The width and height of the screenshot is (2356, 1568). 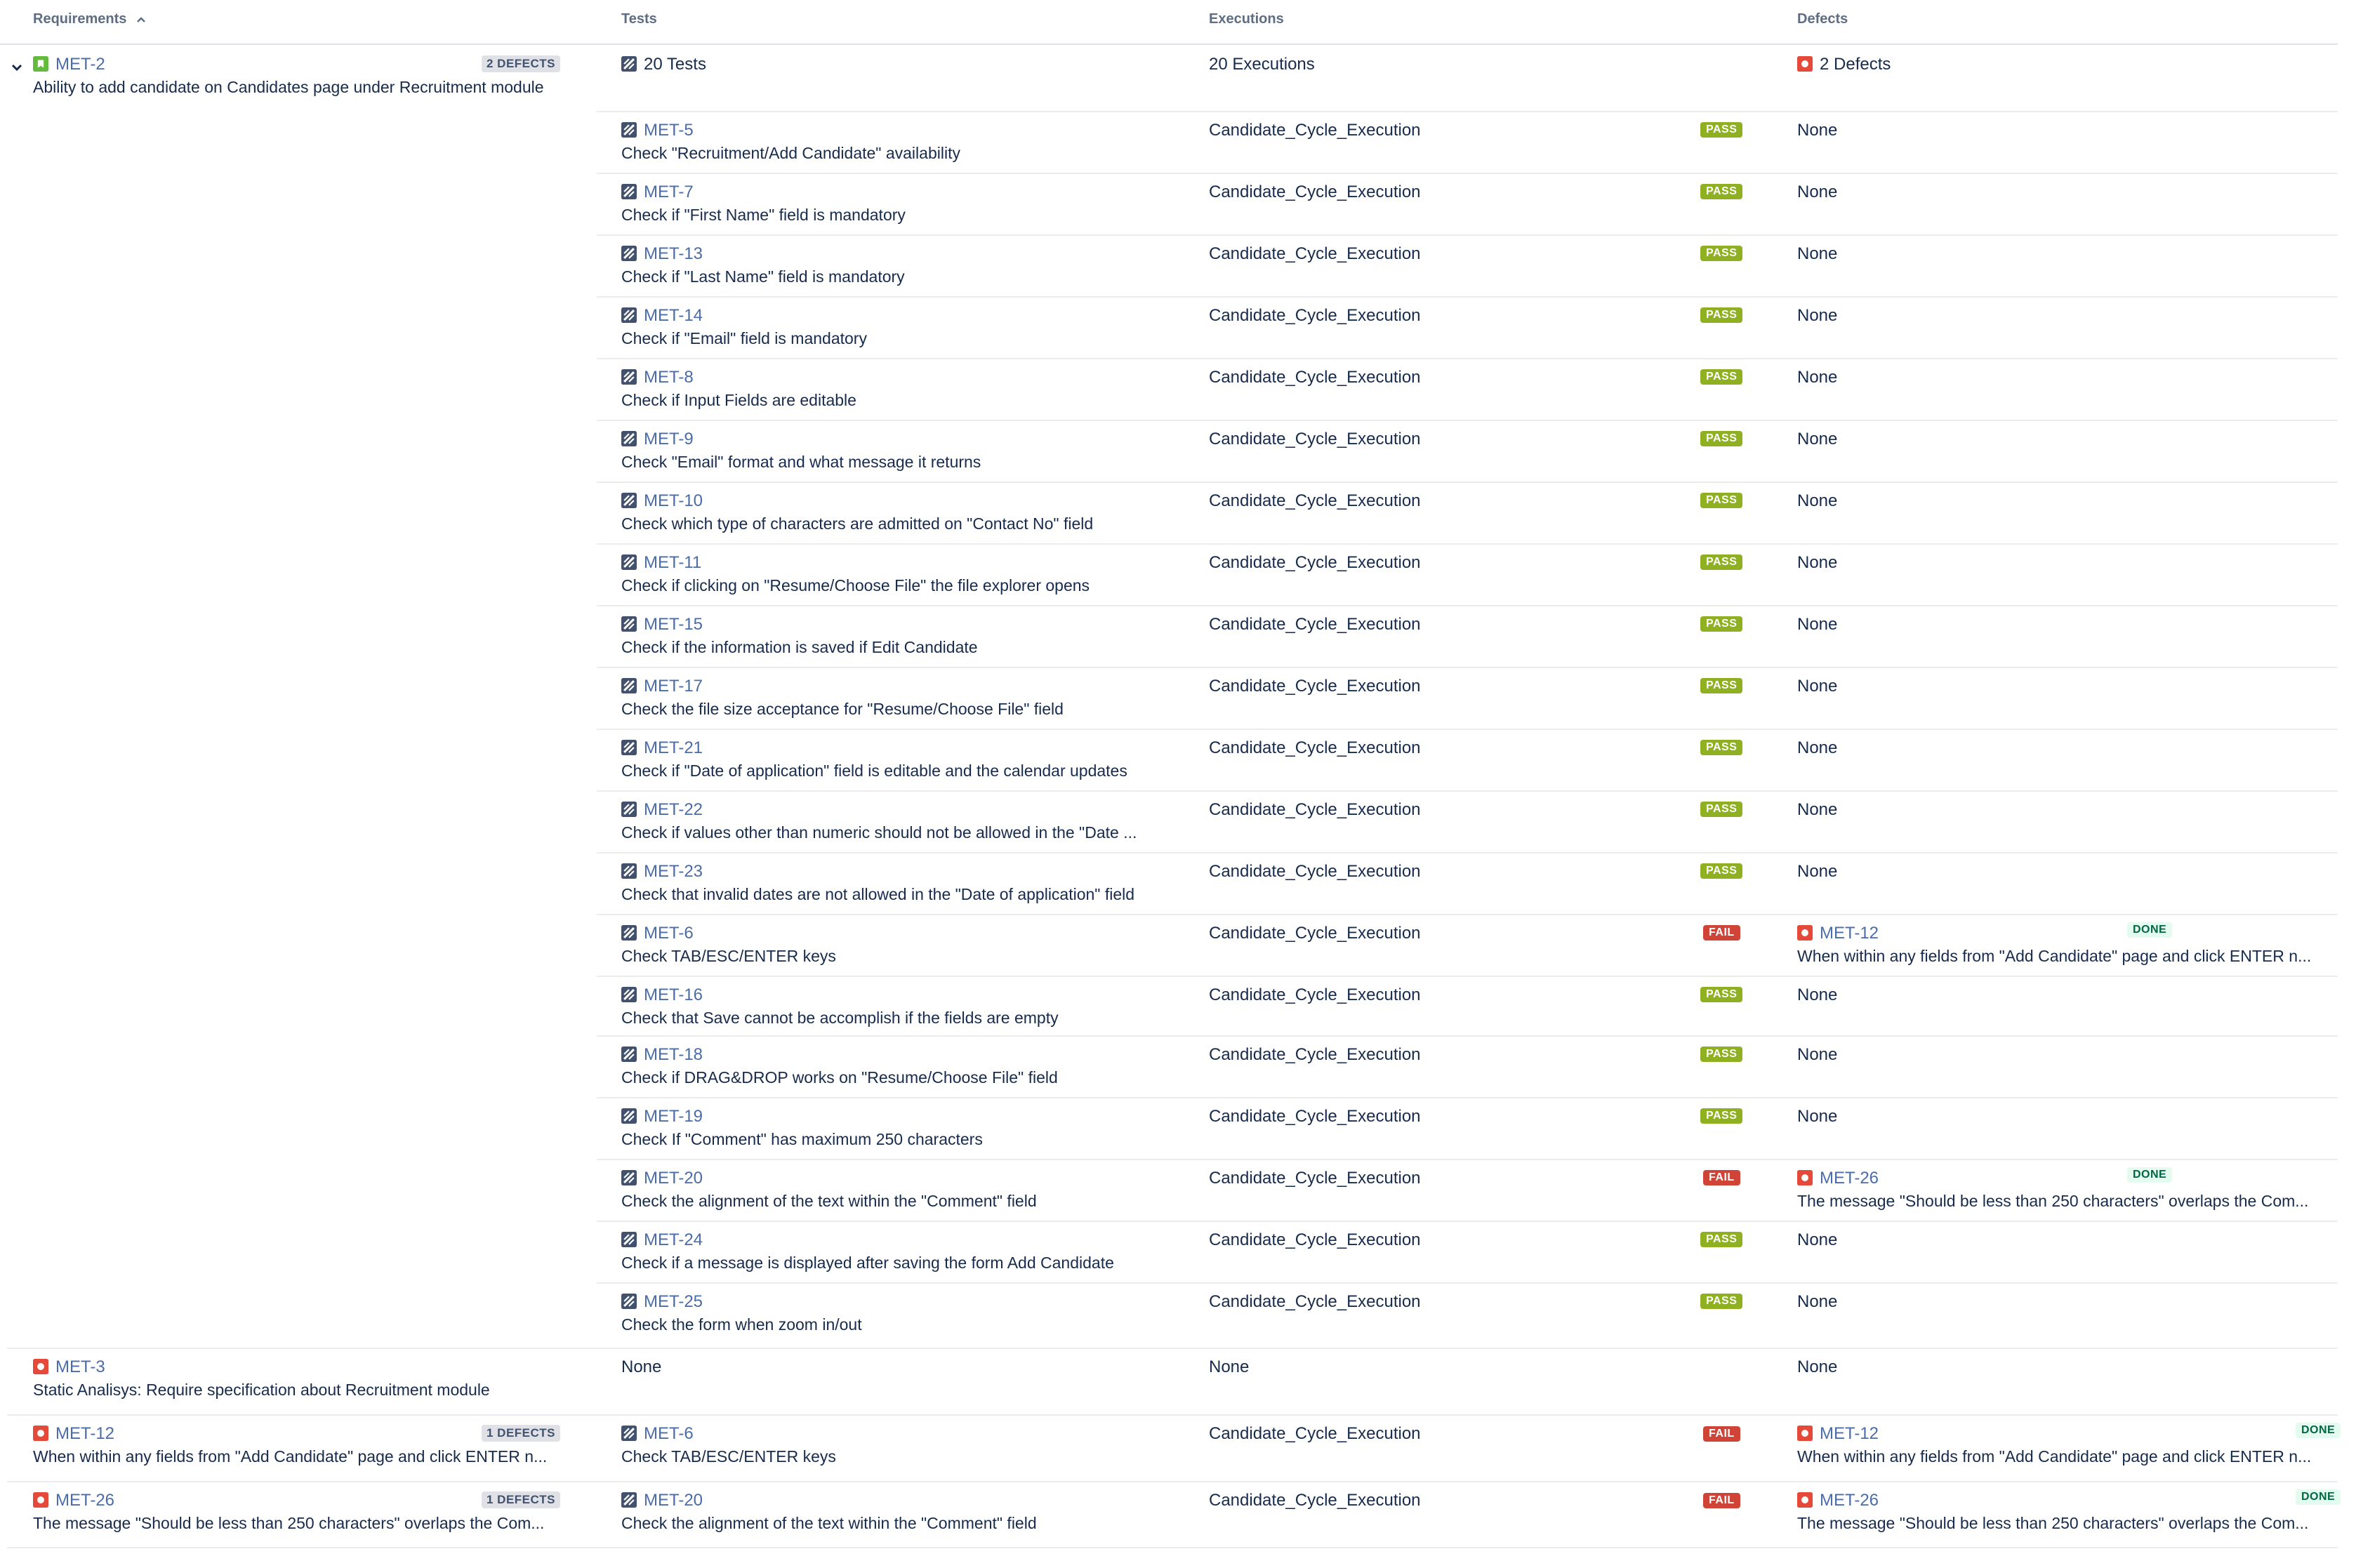 I want to click on test-row-met-23-key-link: MET-23, so click(x=673, y=871).